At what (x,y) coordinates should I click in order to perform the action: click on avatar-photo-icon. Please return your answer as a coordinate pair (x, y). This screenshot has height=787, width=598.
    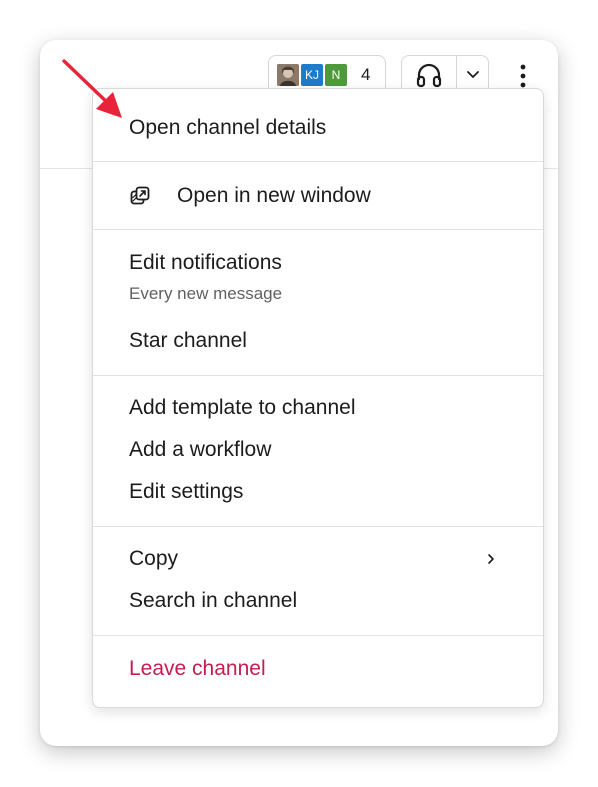
    Looking at the image, I should click on (288, 75).